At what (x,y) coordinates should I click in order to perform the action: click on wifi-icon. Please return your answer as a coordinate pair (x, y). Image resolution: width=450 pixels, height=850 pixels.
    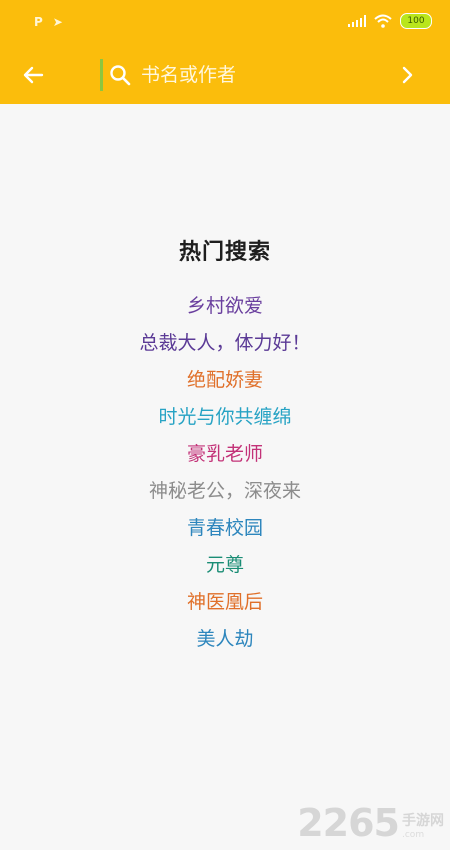
    Looking at the image, I should click on (383, 21).